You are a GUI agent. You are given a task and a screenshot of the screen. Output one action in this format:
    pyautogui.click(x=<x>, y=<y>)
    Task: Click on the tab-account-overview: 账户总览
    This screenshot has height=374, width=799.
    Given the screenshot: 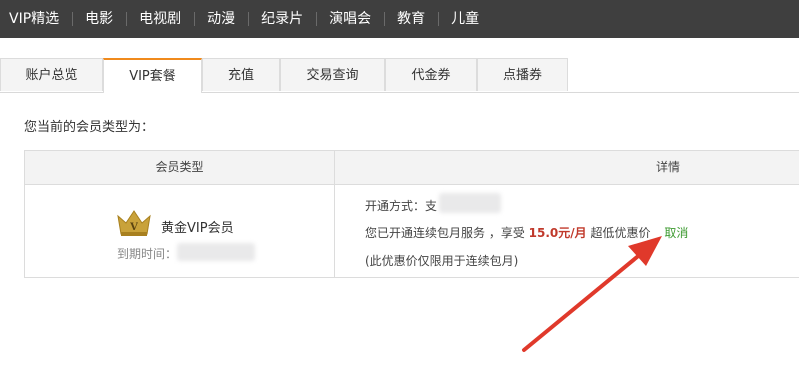 What is the action you would take?
    pyautogui.click(x=51, y=74)
    